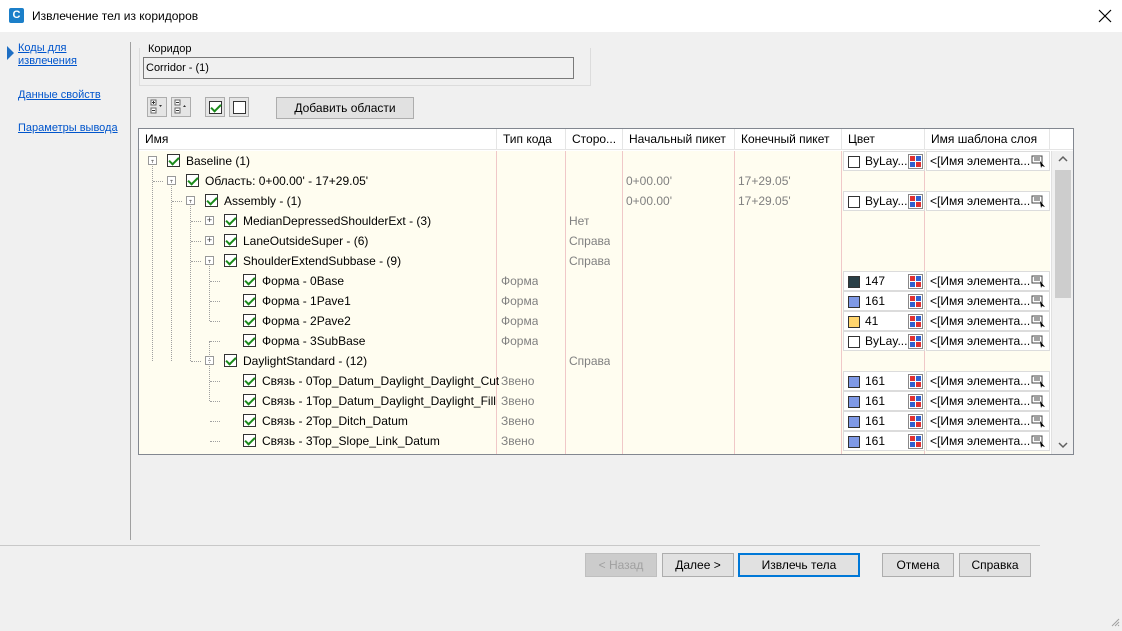  Describe the element at coordinates (621, 565) in the screenshot. I see `back-button: < Назад` at that location.